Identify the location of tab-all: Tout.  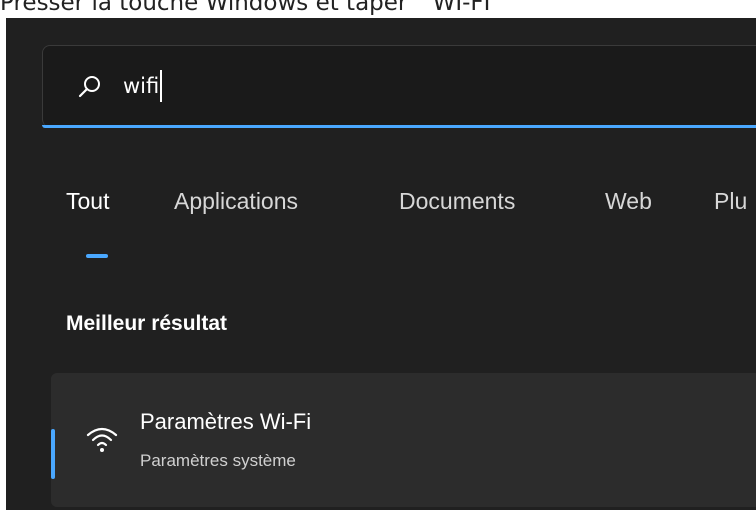
(87, 201).